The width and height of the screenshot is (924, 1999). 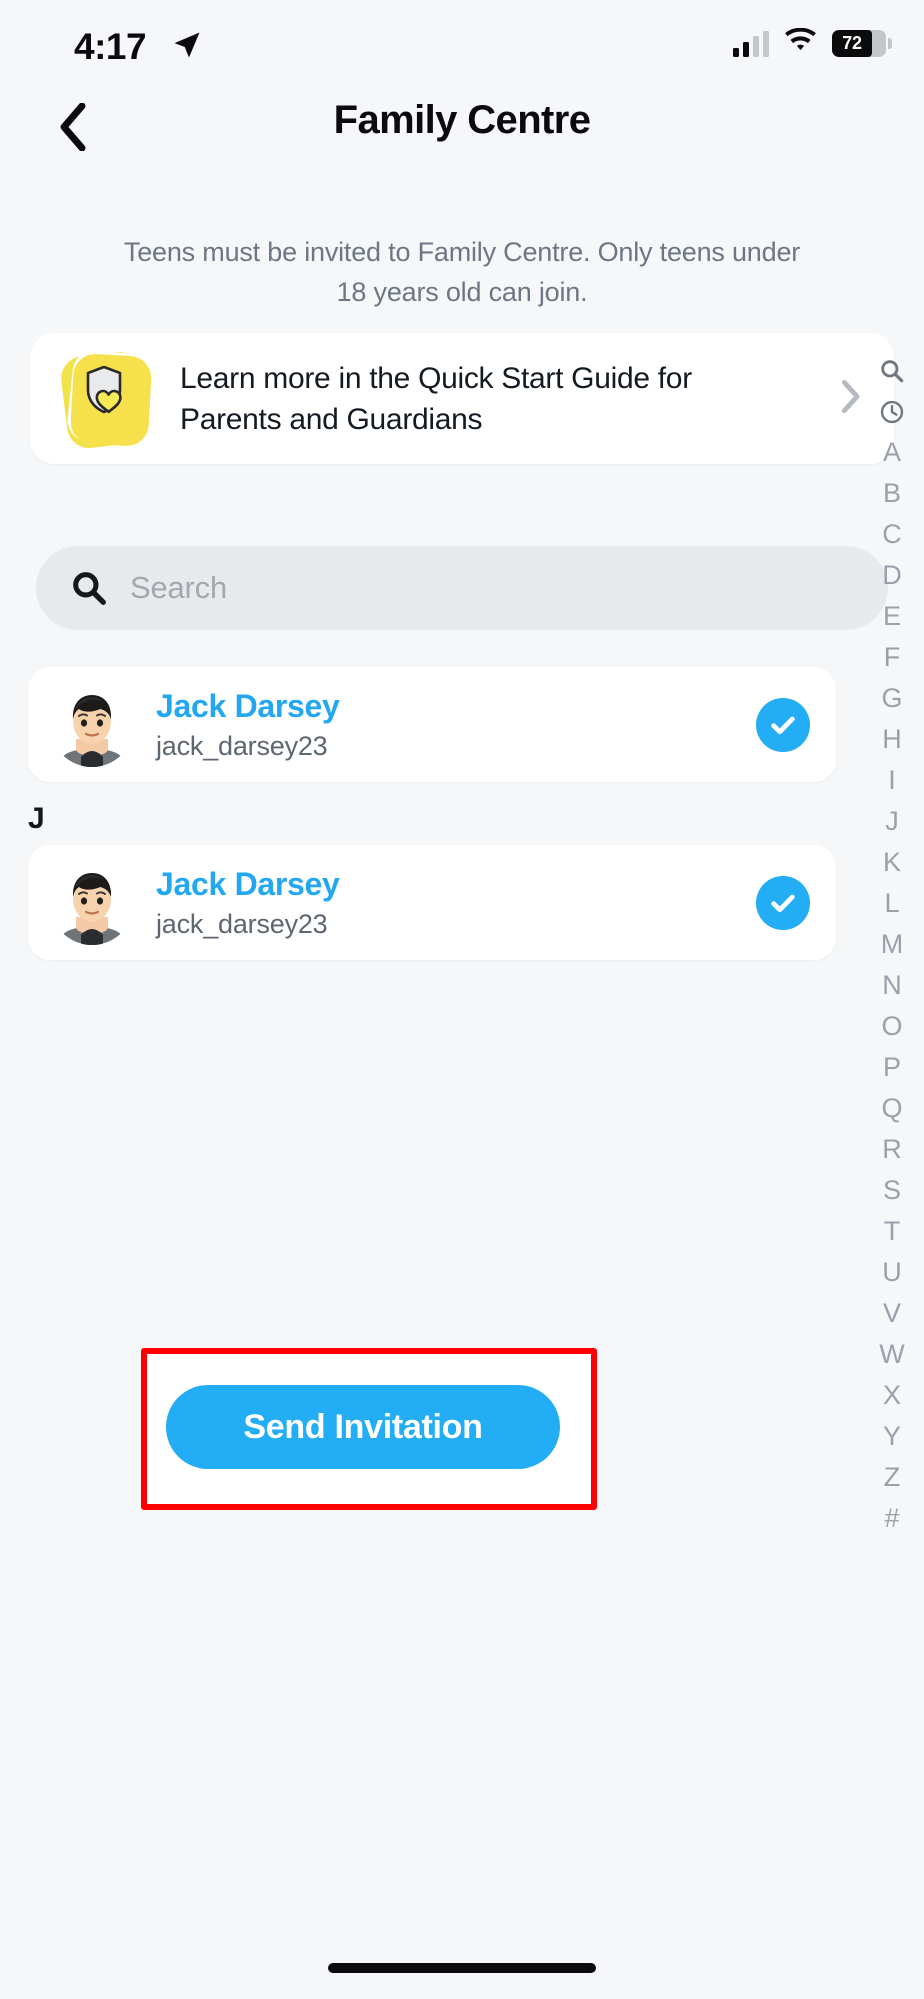 I want to click on index-letter-U: U, so click(x=892, y=1272).